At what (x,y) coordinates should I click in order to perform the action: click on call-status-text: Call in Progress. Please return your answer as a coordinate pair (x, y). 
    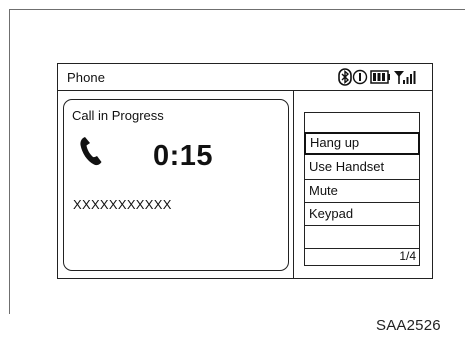
    Looking at the image, I should click on (118, 115).